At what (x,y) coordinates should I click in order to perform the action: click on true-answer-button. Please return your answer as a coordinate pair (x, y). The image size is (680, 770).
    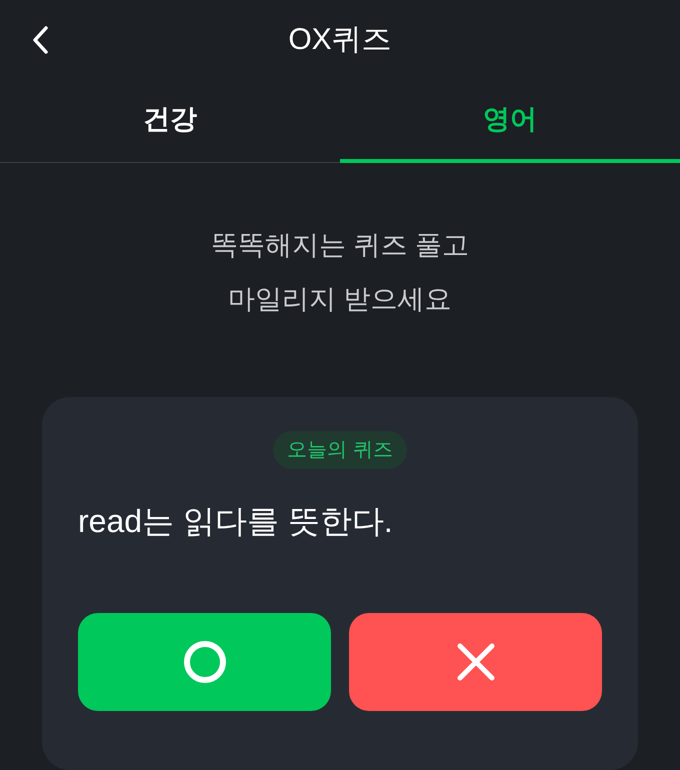
    Looking at the image, I should click on (204, 661).